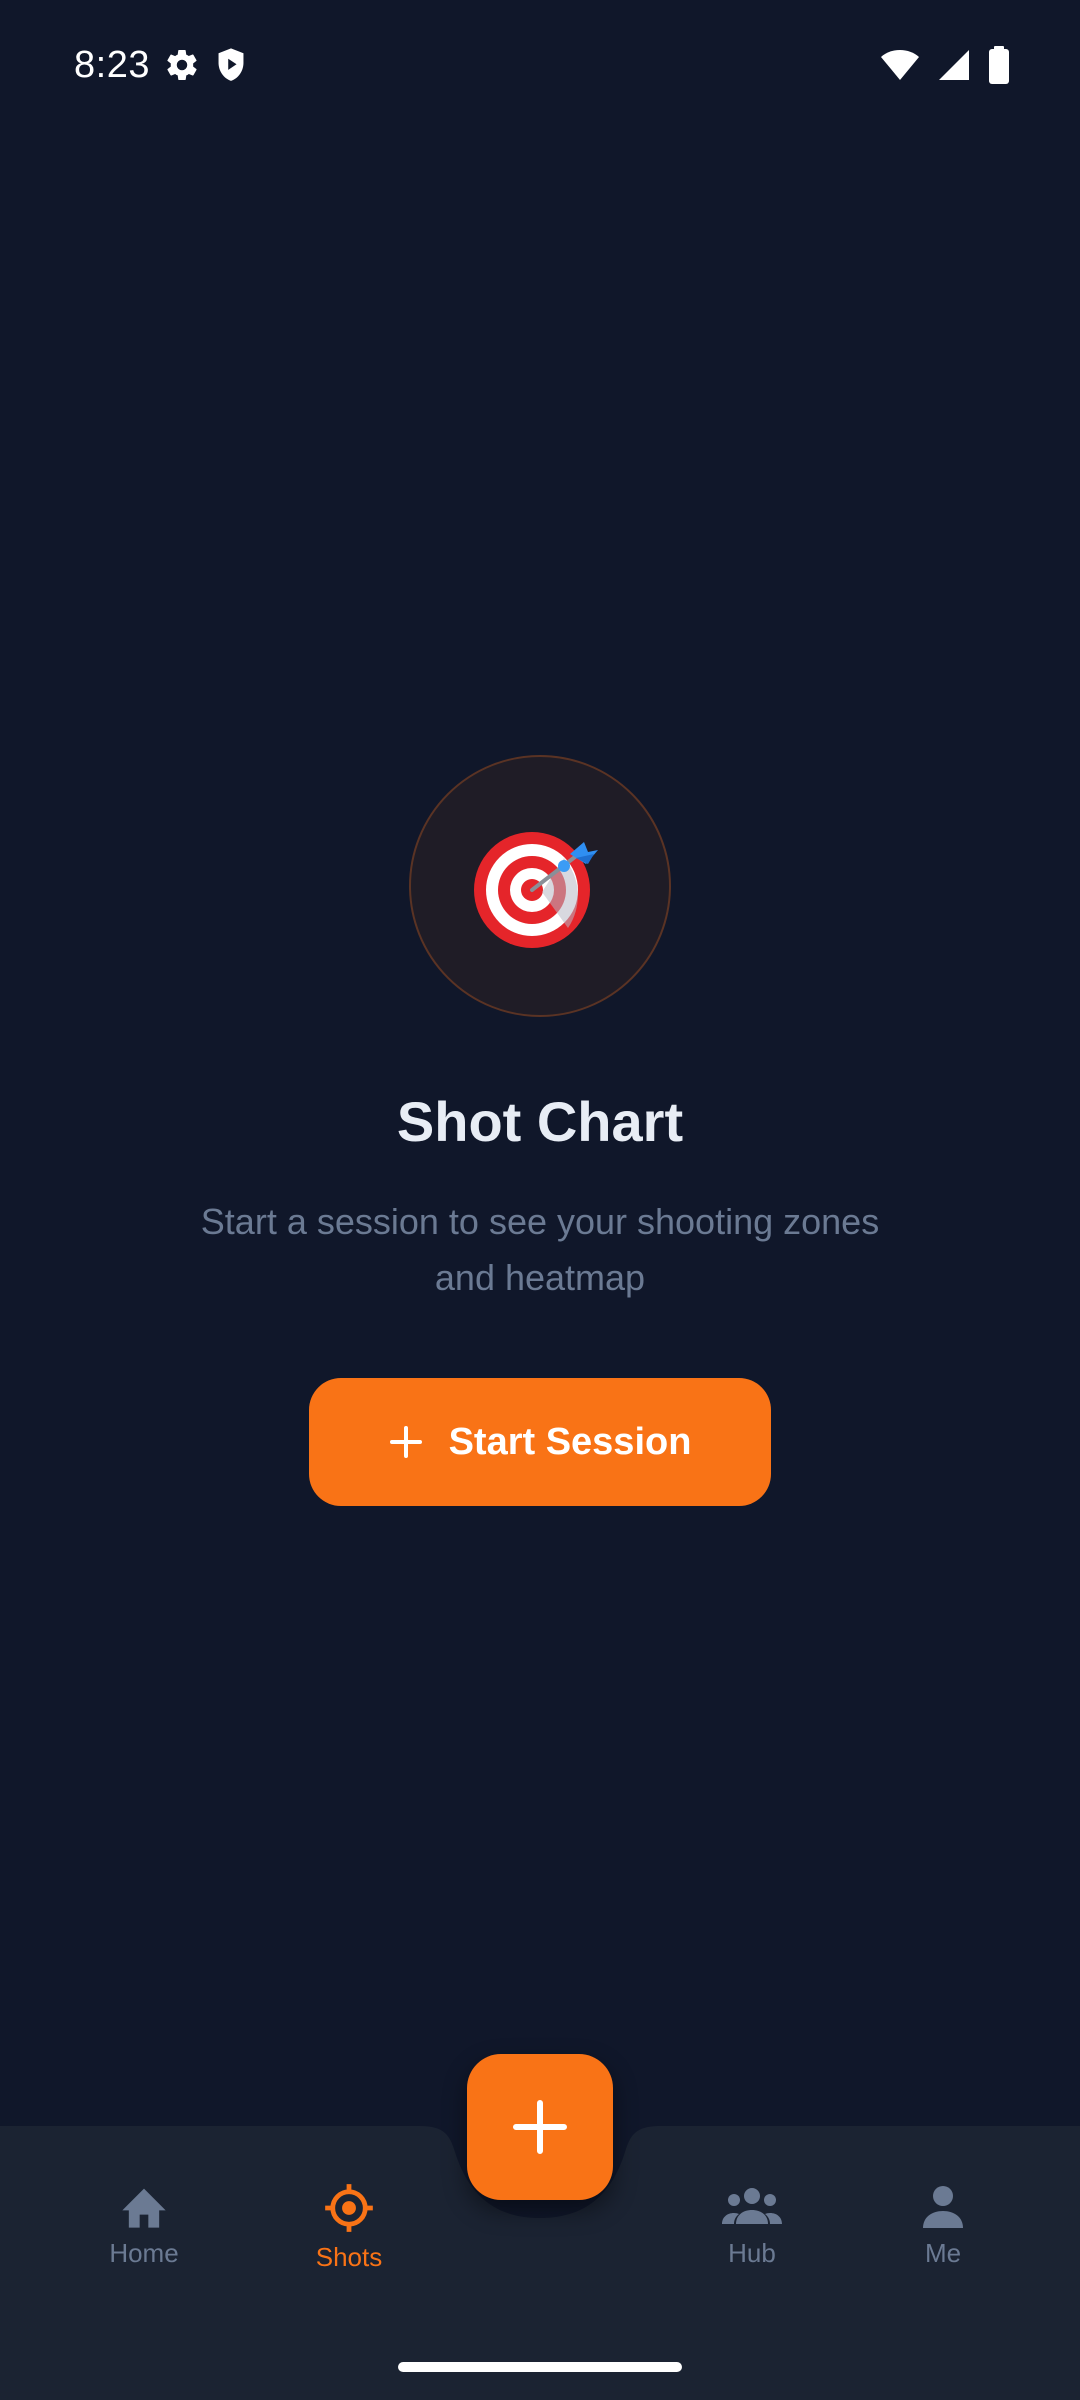  I want to click on add-fab-button, so click(540, 2127).